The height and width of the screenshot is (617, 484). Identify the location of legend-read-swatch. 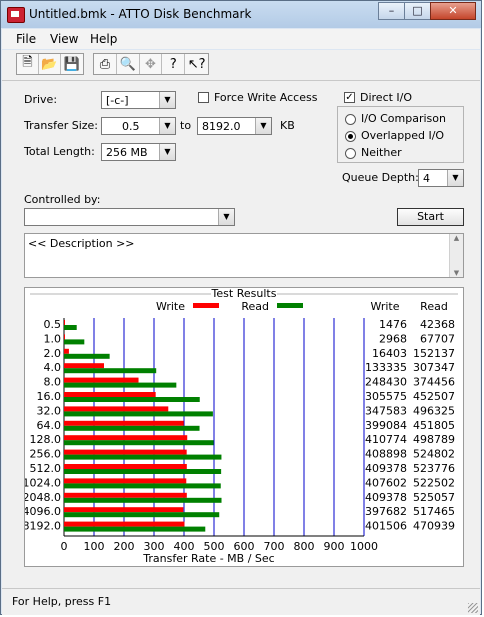
(290, 305).